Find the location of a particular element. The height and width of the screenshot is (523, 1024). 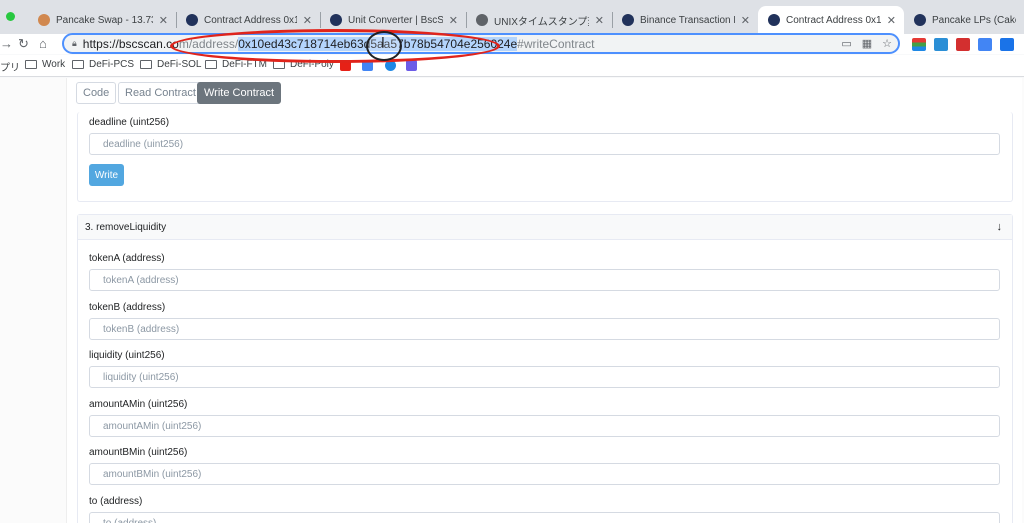

bookmark-apps: プリ is located at coordinates (10, 66).